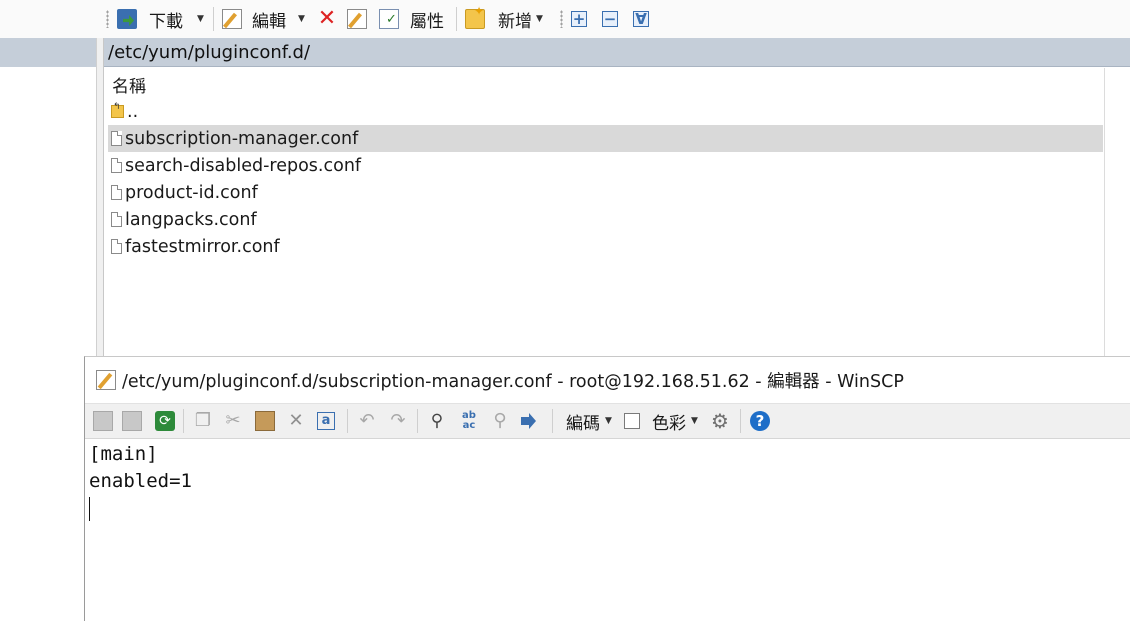 Image resolution: width=1130 pixels, height=621 pixels. What do you see at coordinates (200, 19) in the screenshot?
I see `download-dropdown-arrow: ▼` at bounding box center [200, 19].